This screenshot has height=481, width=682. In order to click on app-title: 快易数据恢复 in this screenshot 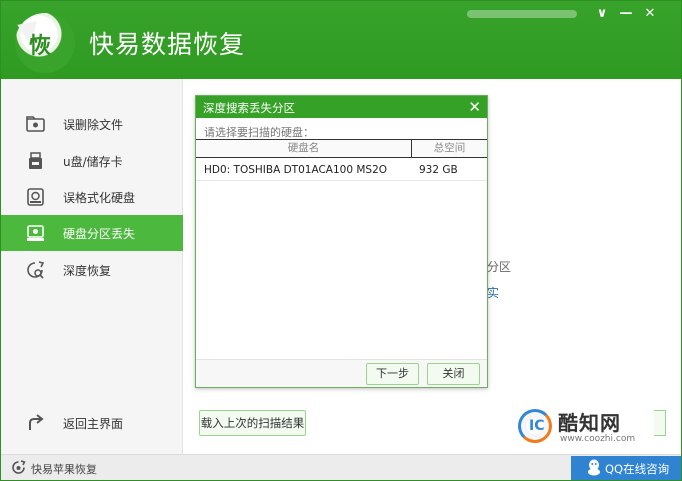, I will do `click(167, 44)`.